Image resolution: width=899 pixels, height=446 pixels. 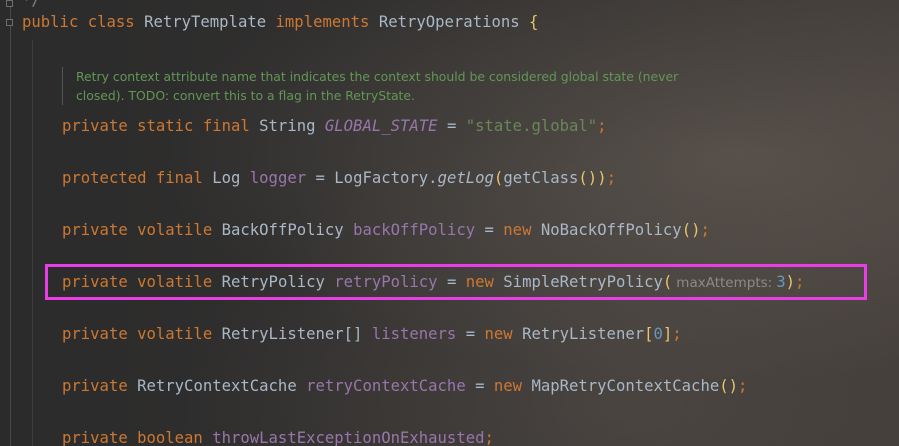 What do you see at coordinates (414, 334) in the screenshot?
I see `field-name: listeners` at bounding box center [414, 334].